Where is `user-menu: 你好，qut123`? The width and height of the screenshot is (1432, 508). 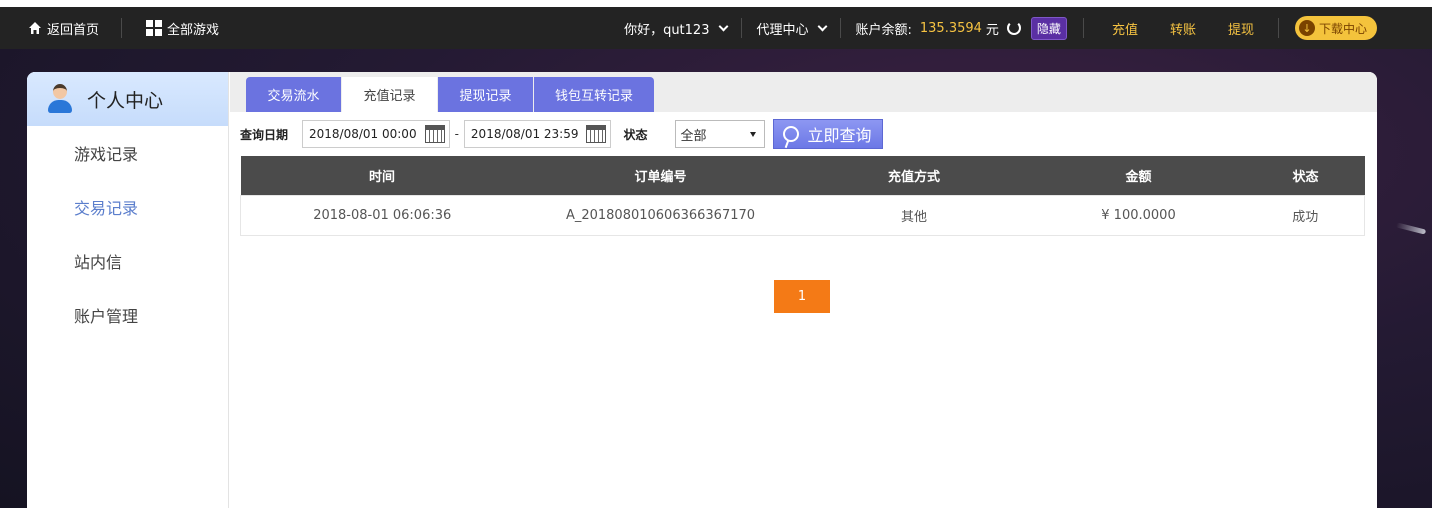 user-menu: 你好，qut123 is located at coordinates (676, 28).